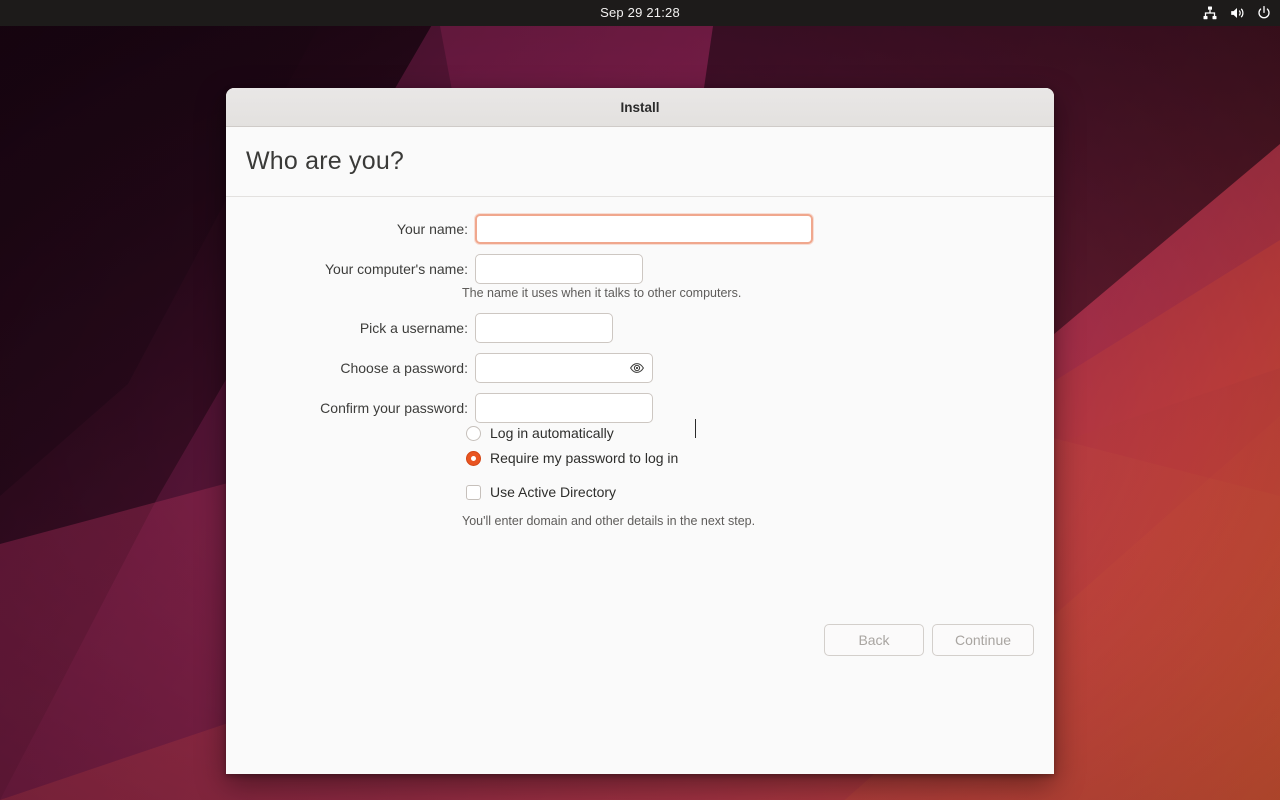 This screenshot has width=1280, height=800. I want to click on checkbox-indicator-active-directory, so click(473, 492).